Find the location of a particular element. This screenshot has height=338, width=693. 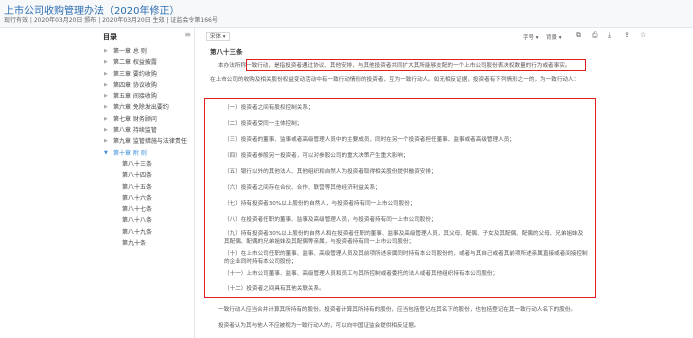

clause-12: （十二）投资者之间具有其他关联关系。 is located at coordinates (274, 289).